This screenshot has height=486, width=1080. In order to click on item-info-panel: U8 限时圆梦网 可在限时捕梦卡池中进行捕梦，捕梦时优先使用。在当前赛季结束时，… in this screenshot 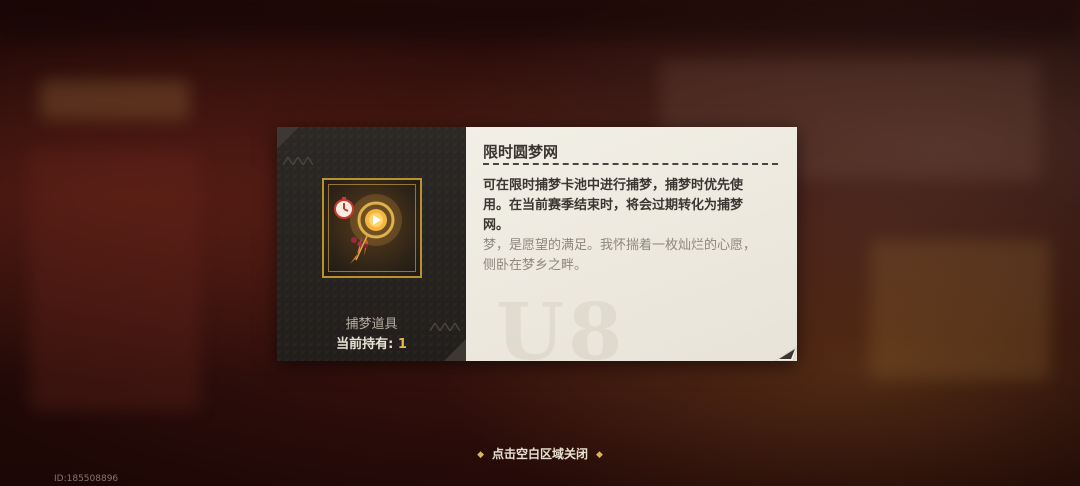, I will do `click(631, 244)`.